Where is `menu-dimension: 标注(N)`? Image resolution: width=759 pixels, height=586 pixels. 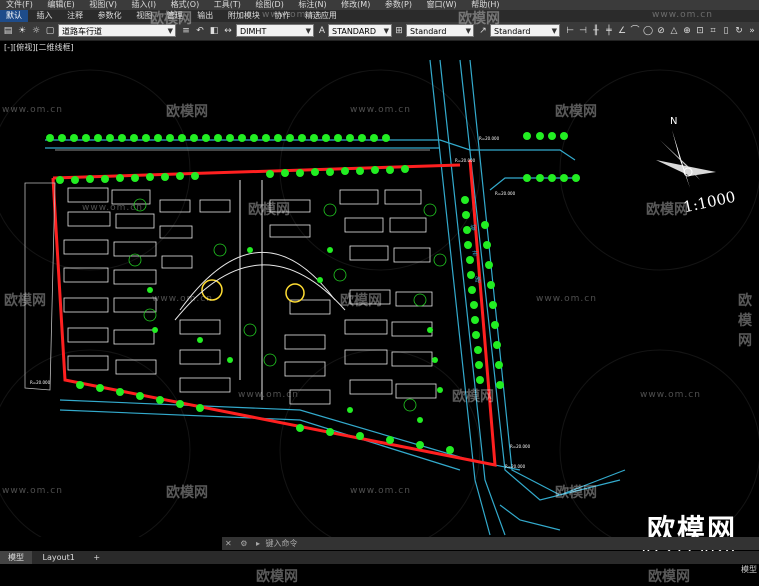 menu-dimension: 标注(N) is located at coordinates (312, 5).